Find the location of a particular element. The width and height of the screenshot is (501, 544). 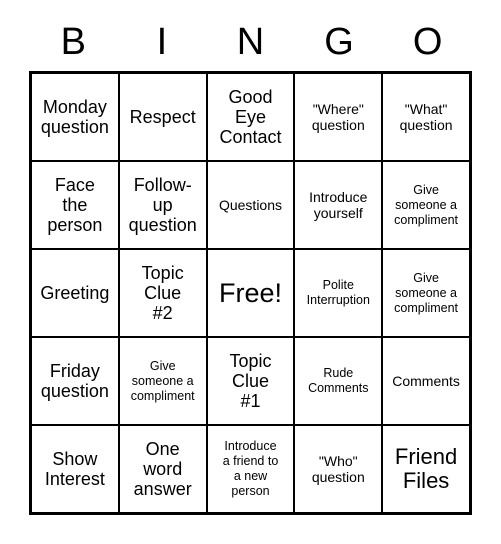

bingo-cell-label: Comments is located at coordinates (426, 380).